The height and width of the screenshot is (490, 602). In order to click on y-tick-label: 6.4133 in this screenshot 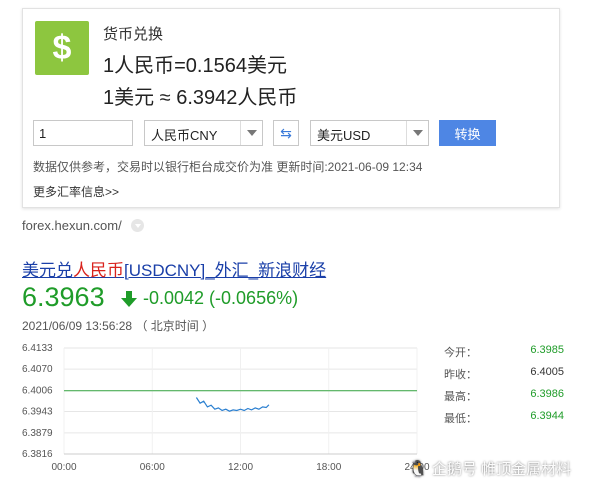, I will do `click(37, 348)`.